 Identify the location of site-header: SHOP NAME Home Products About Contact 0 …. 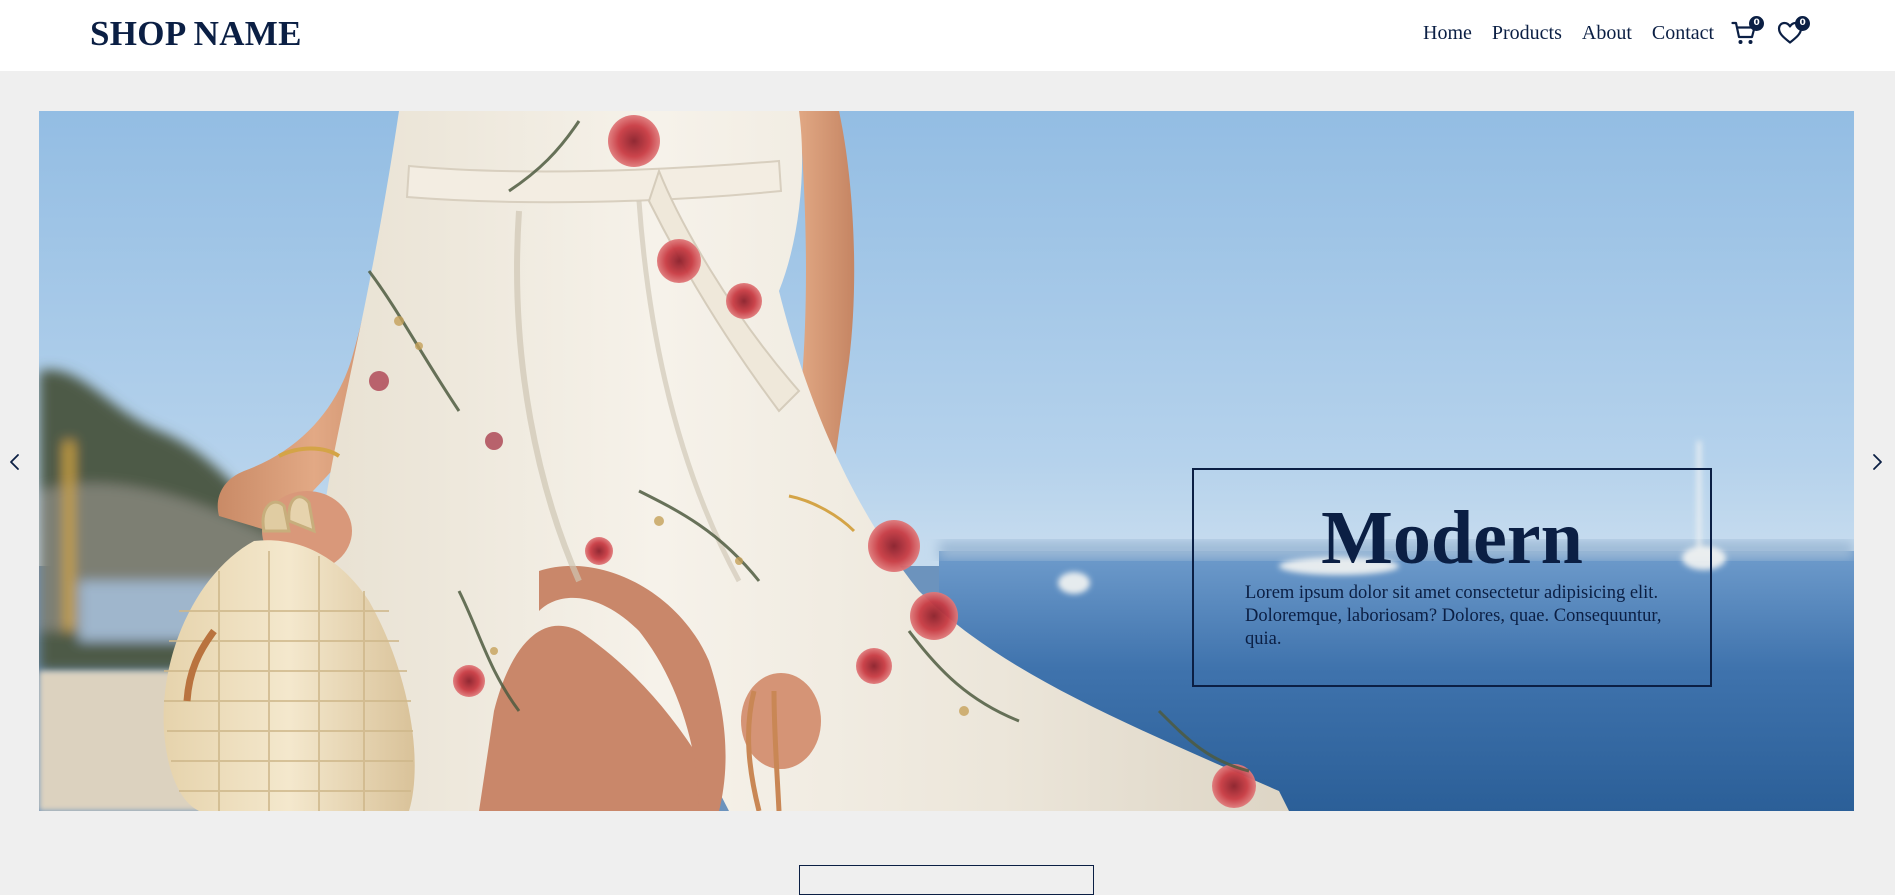
(947, 35).